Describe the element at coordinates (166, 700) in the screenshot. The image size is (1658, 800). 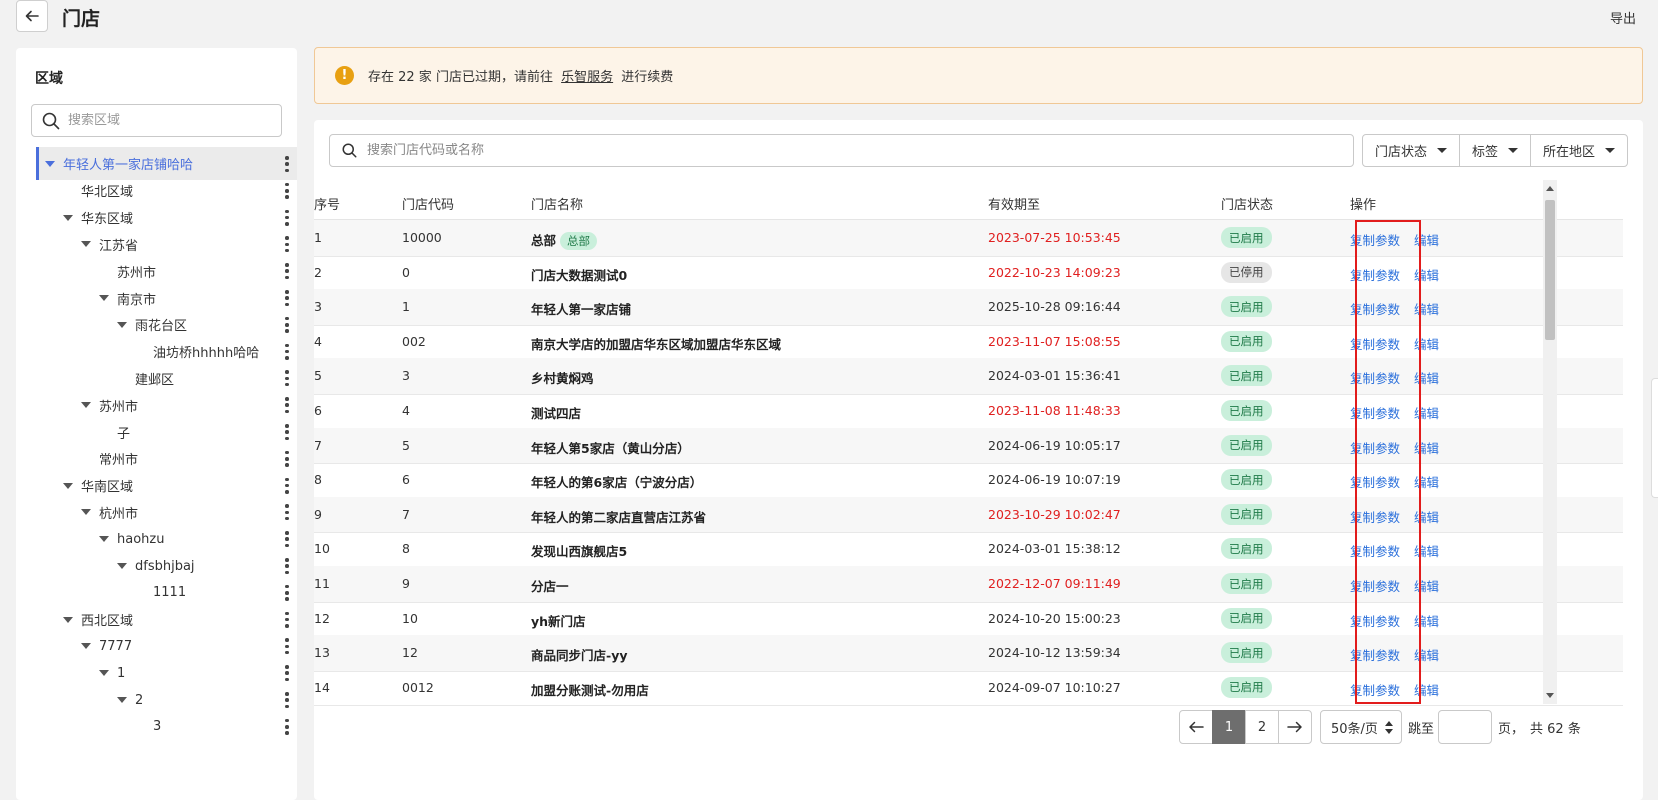
I see `tree-node: 2` at that location.